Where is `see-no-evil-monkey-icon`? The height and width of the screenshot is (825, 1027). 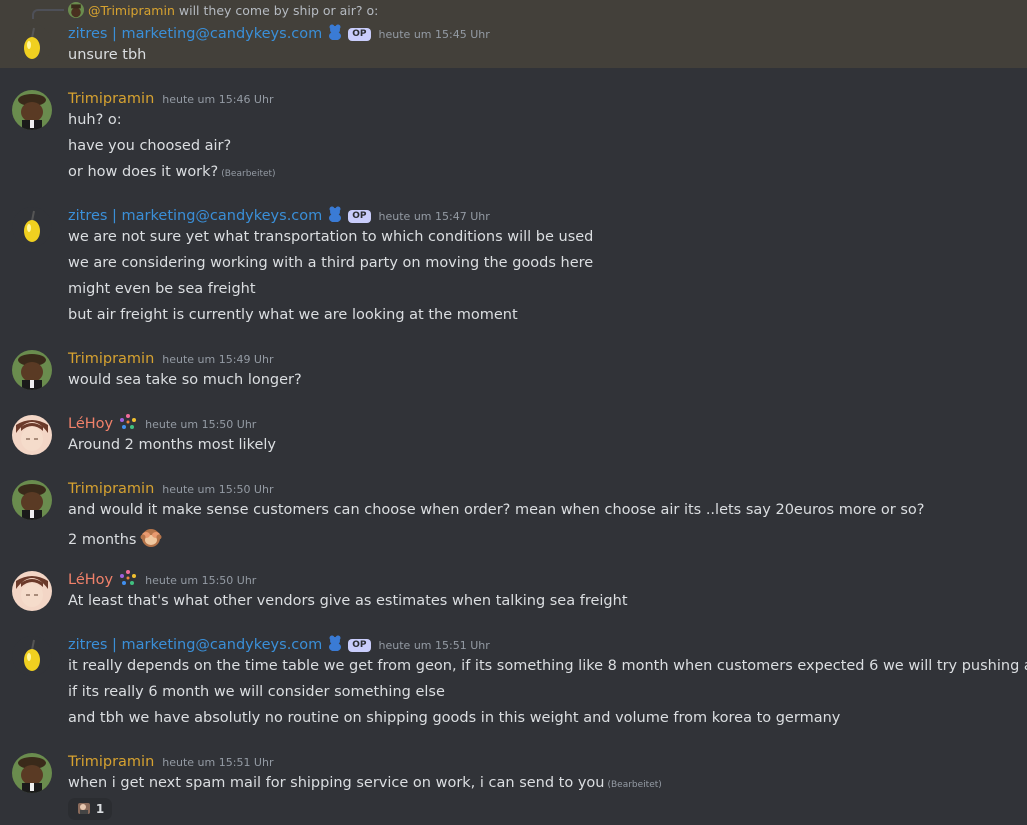 see-no-evil-monkey-icon is located at coordinates (151, 540).